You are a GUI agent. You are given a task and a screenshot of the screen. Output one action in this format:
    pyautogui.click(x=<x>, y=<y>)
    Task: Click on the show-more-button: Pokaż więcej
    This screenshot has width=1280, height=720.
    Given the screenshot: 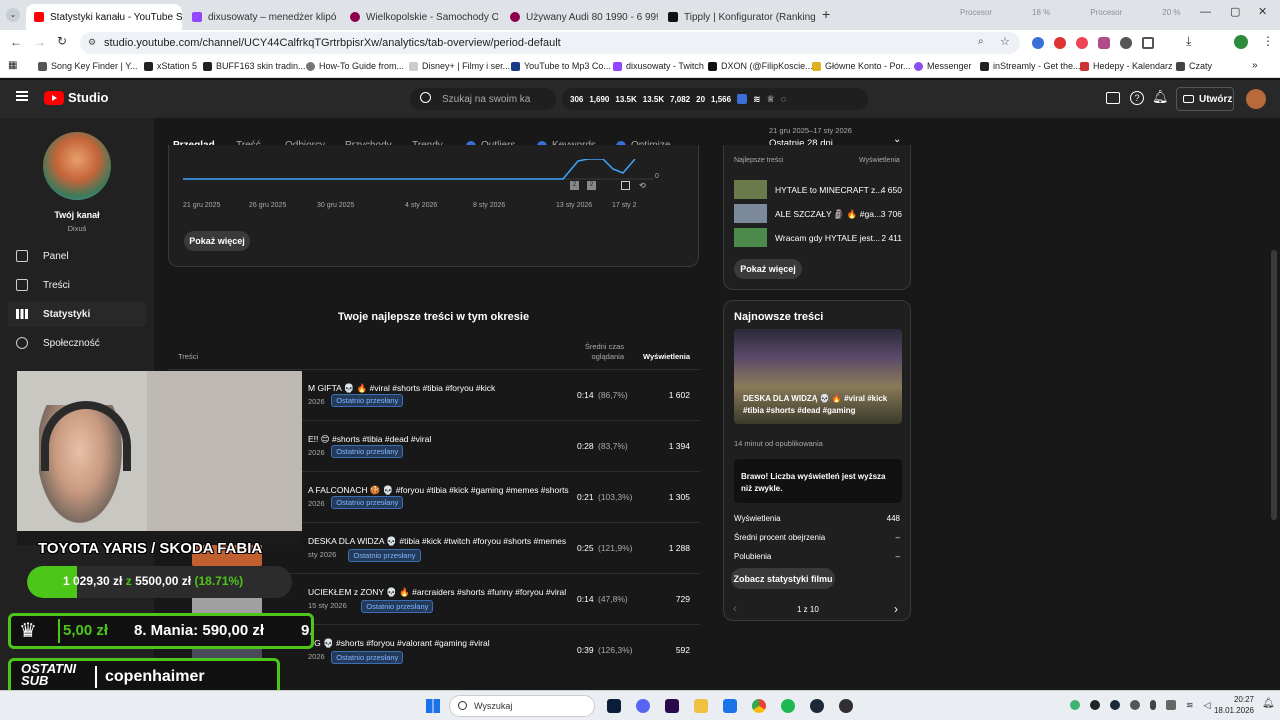 What is the action you would take?
    pyautogui.click(x=217, y=241)
    